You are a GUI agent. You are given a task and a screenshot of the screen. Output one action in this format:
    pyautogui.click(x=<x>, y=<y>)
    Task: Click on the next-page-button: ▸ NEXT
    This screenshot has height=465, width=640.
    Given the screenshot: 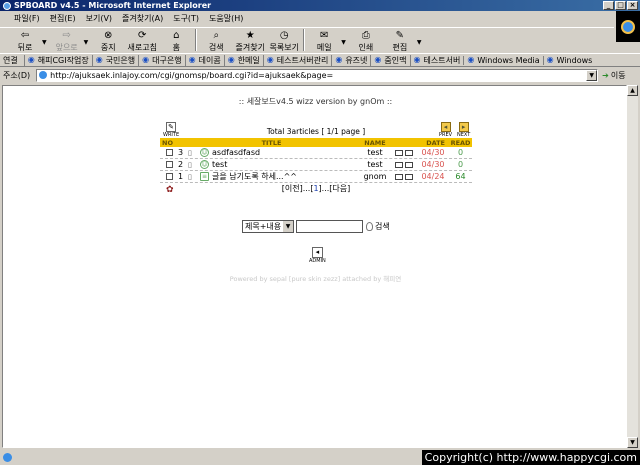 What is the action you would take?
    pyautogui.click(x=463, y=130)
    